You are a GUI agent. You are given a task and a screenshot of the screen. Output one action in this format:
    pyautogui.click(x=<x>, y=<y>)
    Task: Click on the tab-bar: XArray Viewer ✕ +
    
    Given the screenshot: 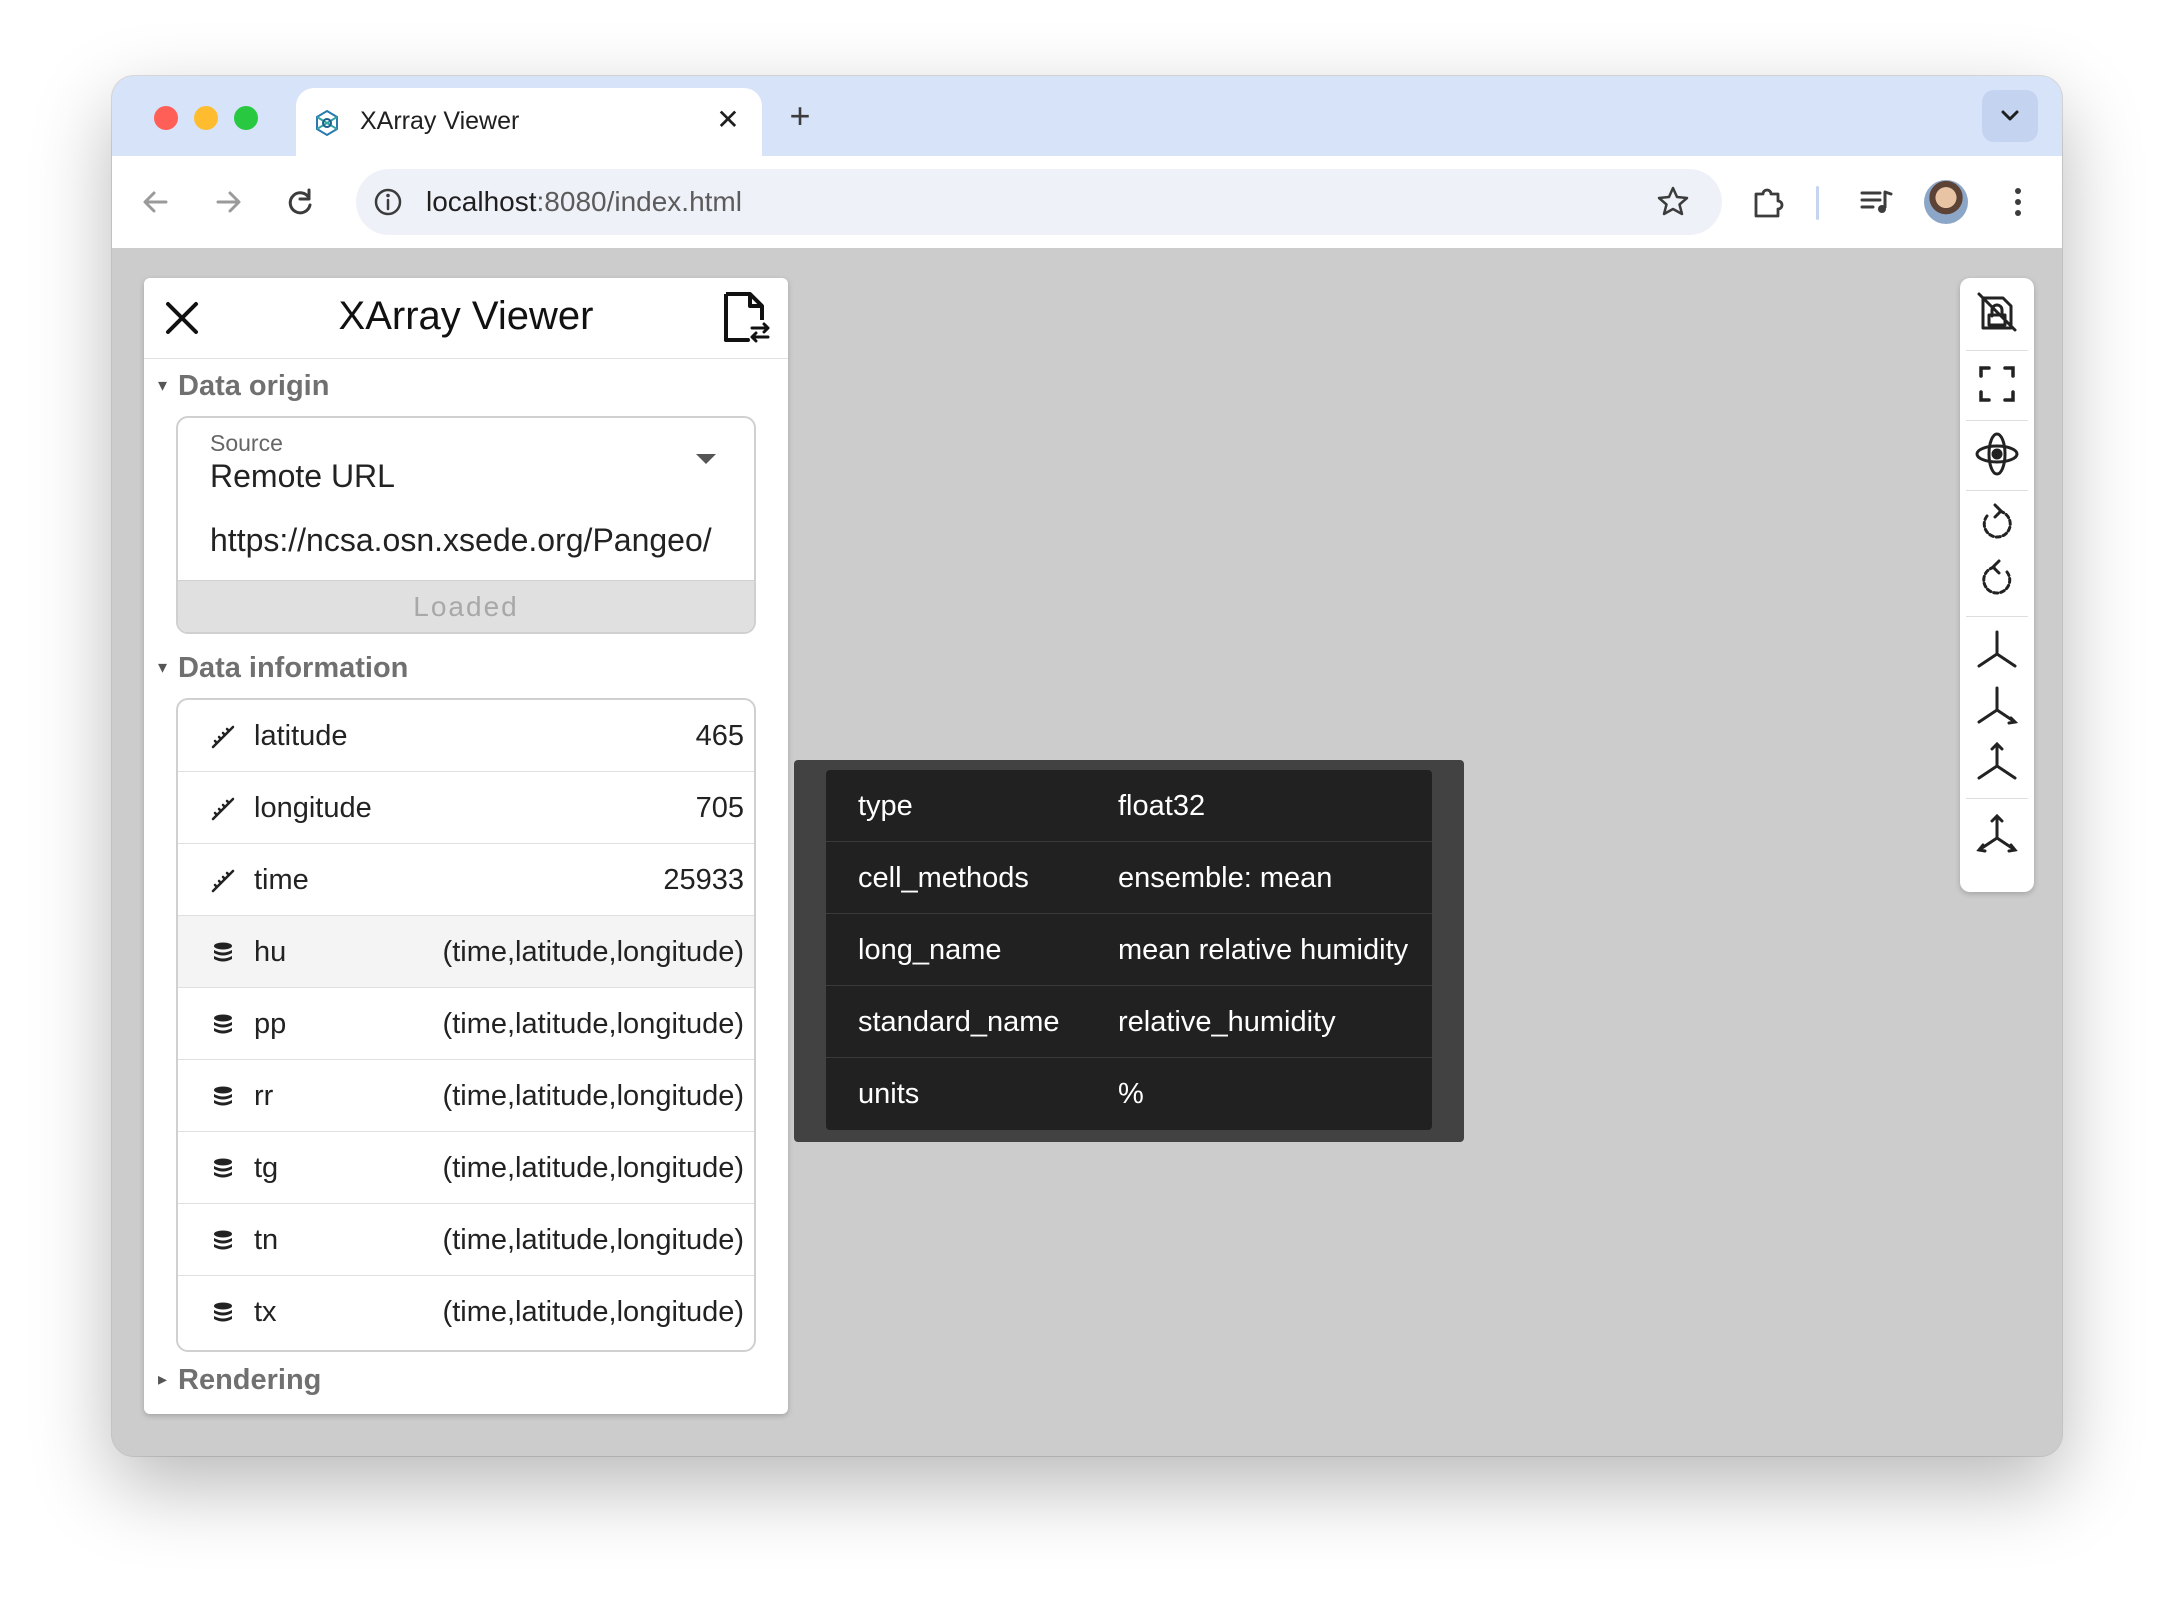 What is the action you would take?
    pyautogui.click(x=1087, y=116)
    